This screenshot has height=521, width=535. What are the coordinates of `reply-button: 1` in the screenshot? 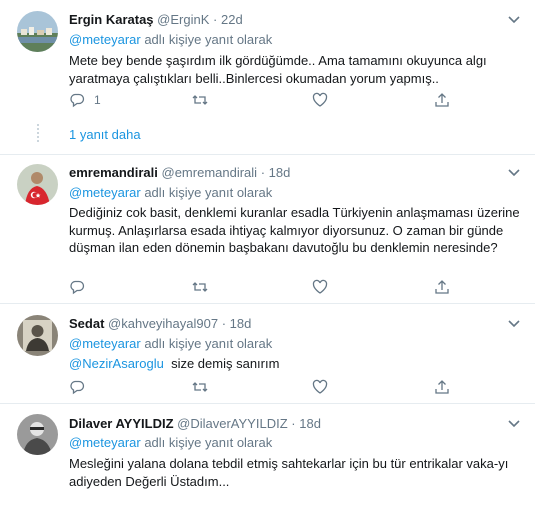 It's located at (85, 100).